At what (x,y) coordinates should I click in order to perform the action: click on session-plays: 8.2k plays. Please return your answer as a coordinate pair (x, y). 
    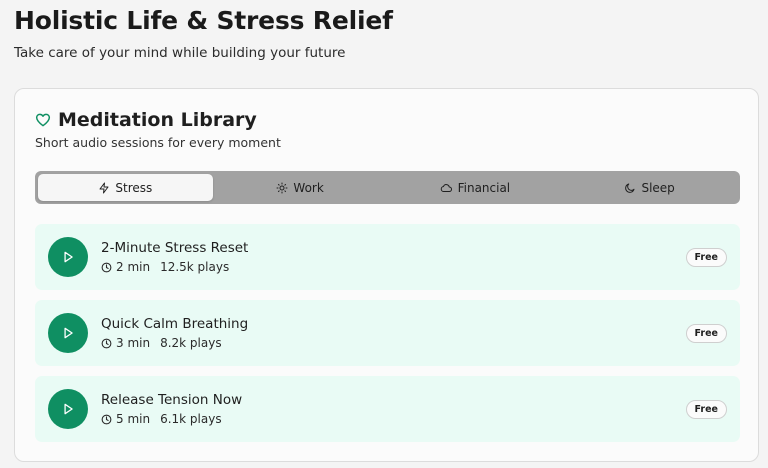
    Looking at the image, I should click on (191, 343).